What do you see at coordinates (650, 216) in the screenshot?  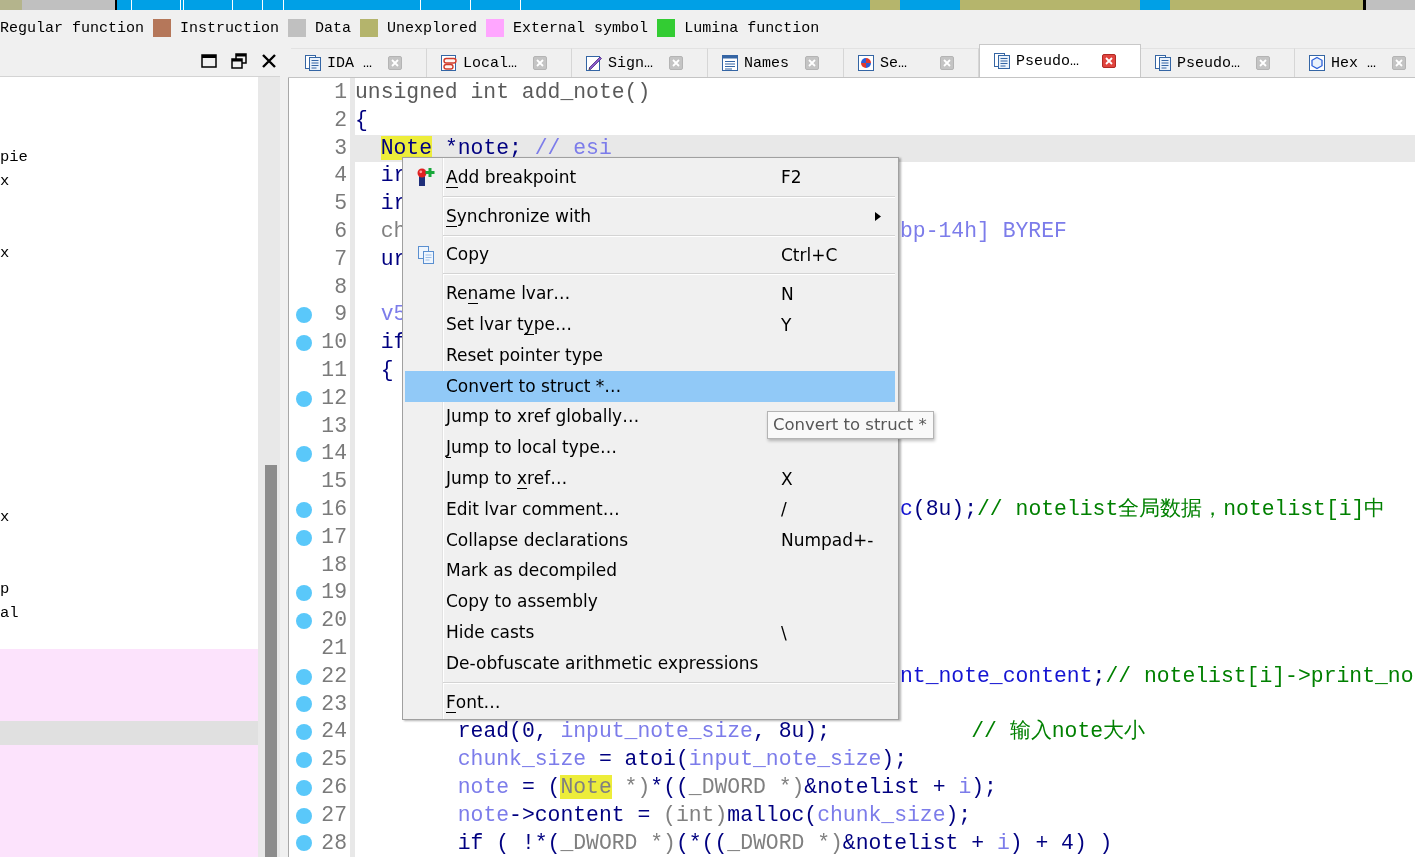 I see `menu-item: Synchronize with` at bounding box center [650, 216].